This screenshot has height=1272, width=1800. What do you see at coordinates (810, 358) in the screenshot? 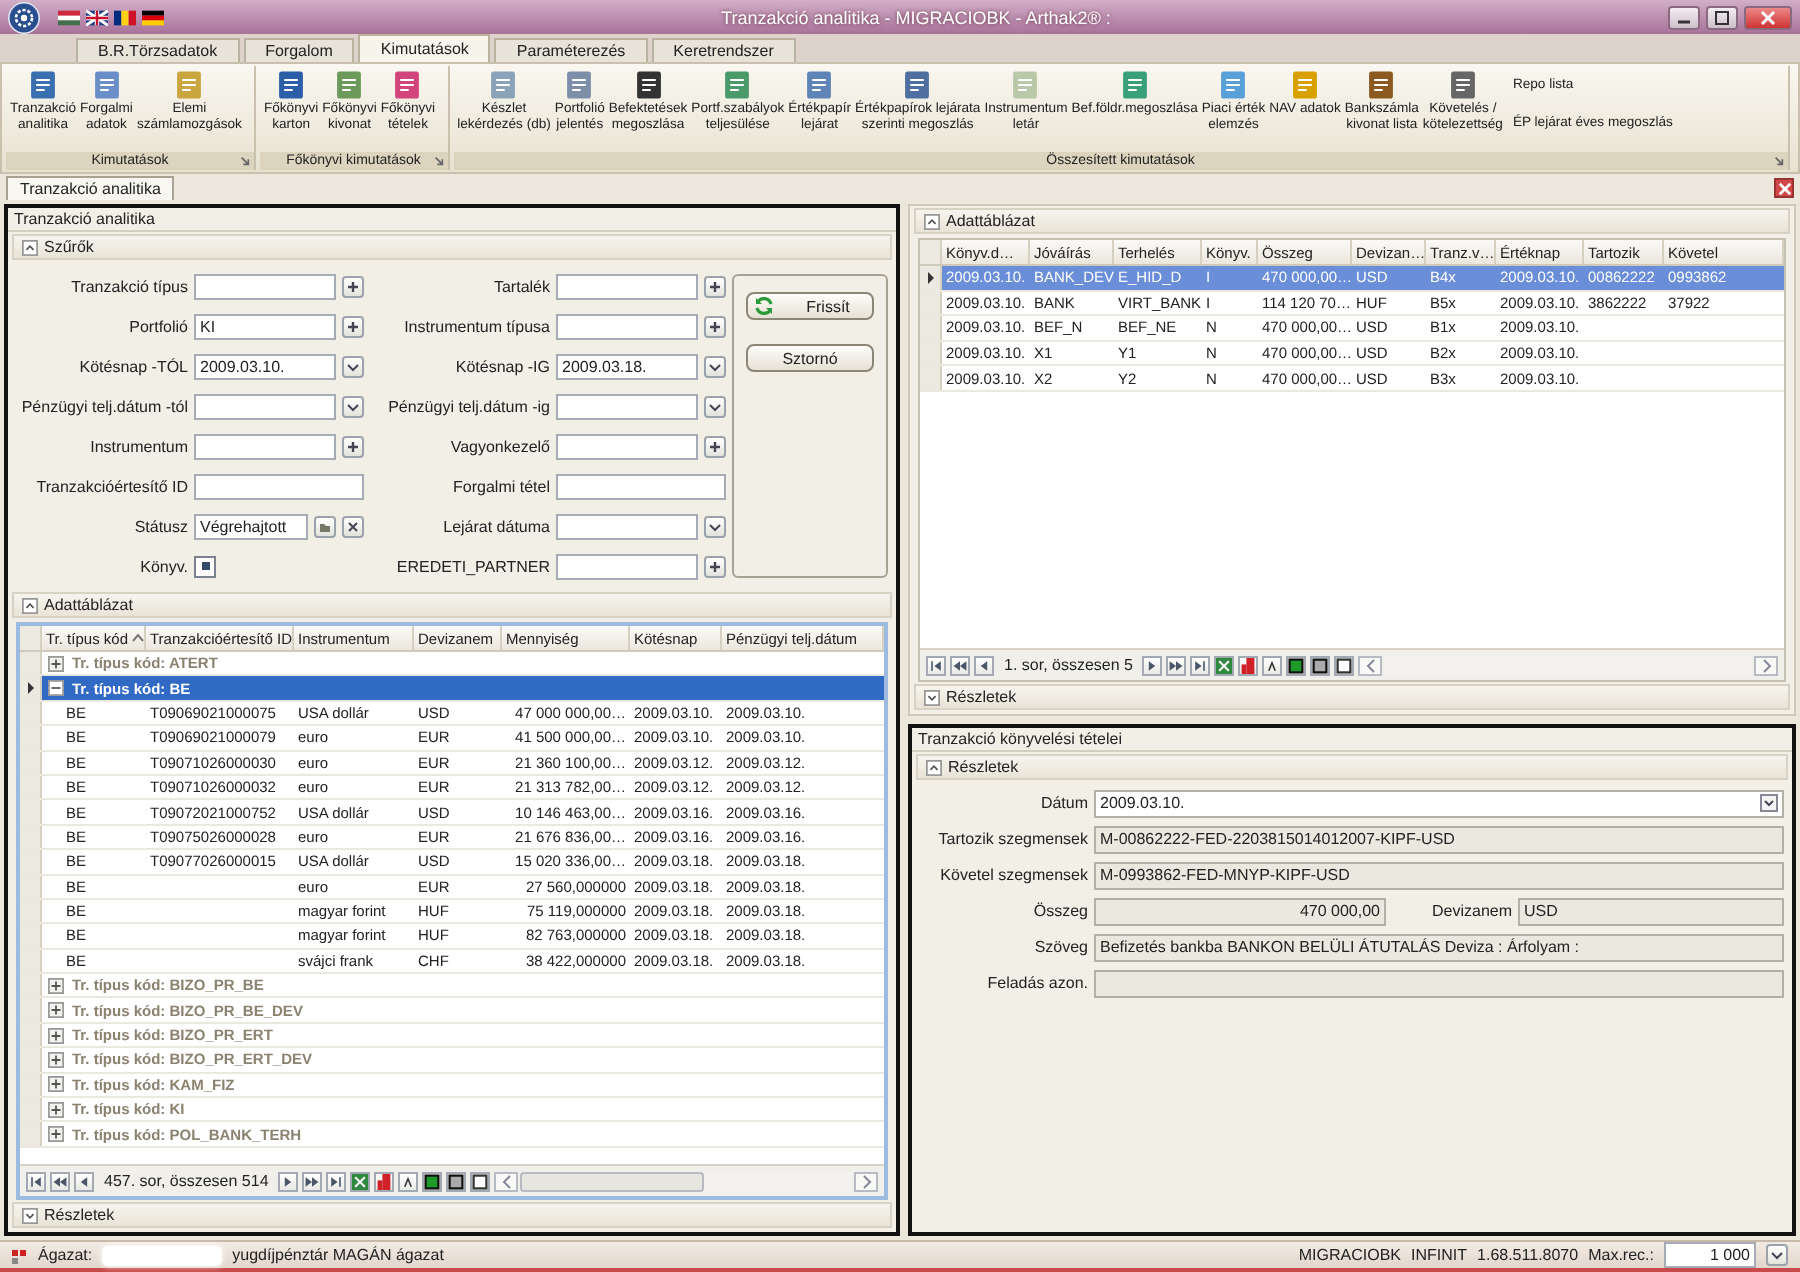
I see `cancel-button: Sztornó` at bounding box center [810, 358].